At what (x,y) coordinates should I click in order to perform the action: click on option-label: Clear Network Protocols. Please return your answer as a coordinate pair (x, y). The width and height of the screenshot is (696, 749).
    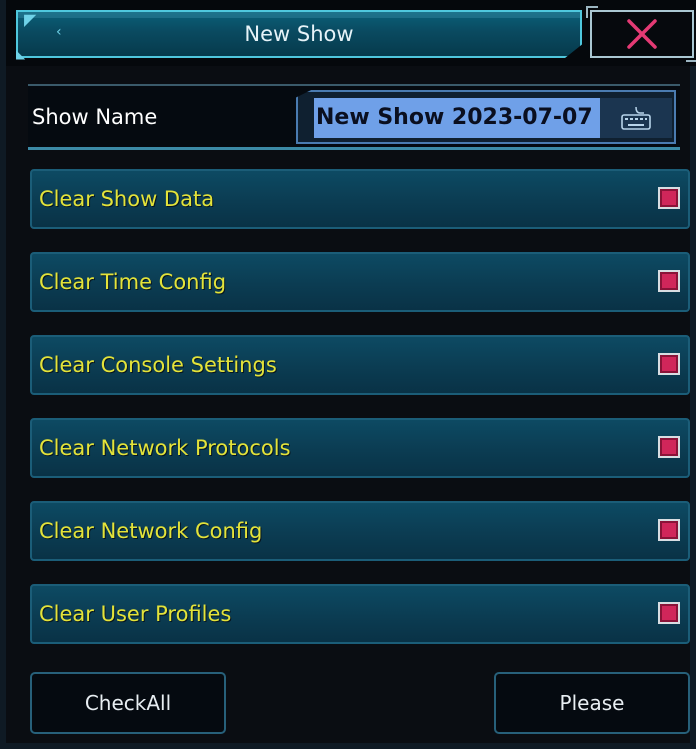
    Looking at the image, I should click on (165, 448).